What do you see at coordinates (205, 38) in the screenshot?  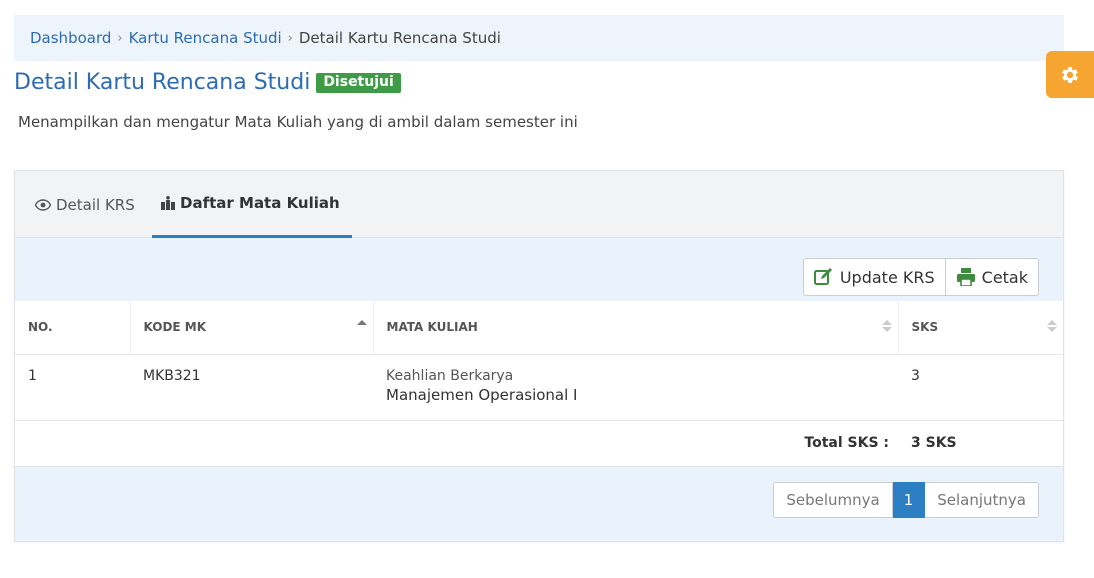 I see `breadcrumb-krs: Kartu Rencana Studi` at bounding box center [205, 38].